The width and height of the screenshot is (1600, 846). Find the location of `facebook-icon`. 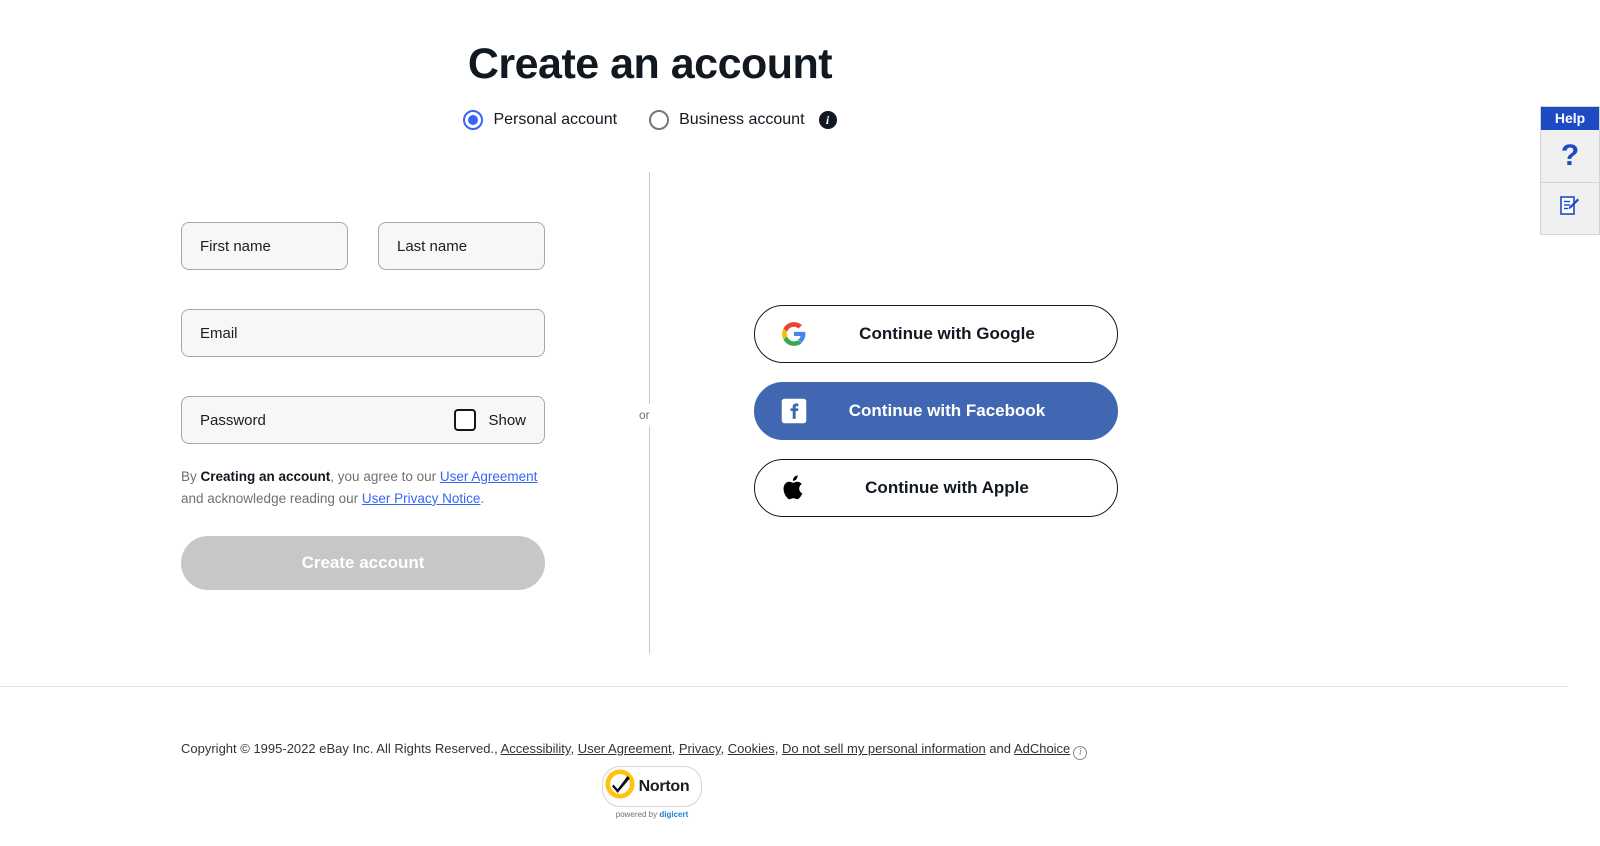

facebook-icon is located at coordinates (794, 411).